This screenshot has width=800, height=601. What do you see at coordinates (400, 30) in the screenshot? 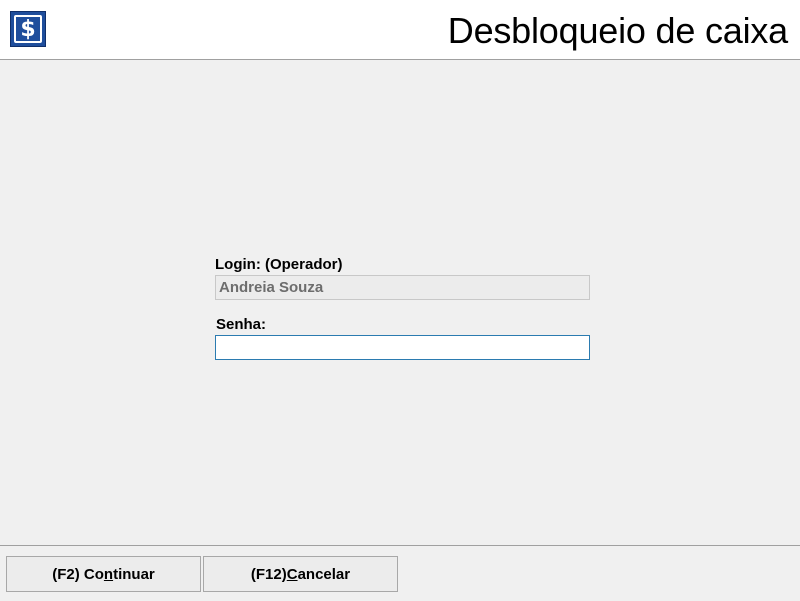
I see `header-bar: $ Desbloqueio de caixa` at bounding box center [400, 30].